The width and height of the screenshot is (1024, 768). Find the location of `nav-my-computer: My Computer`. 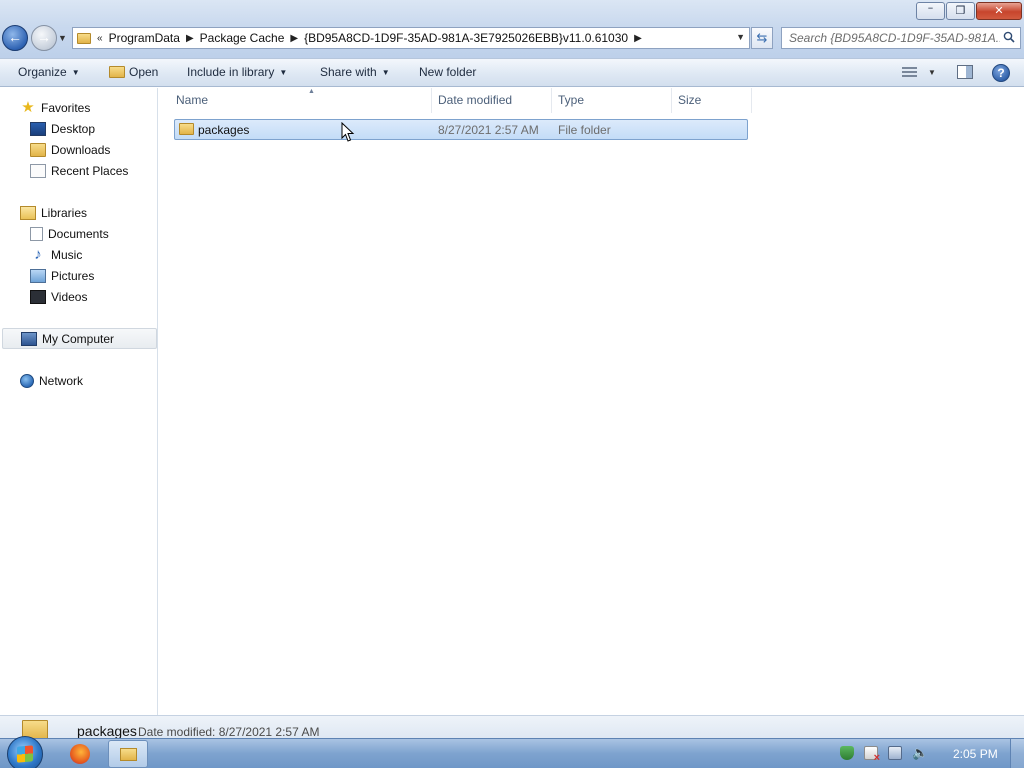

nav-my-computer: My Computer is located at coordinates (79, 338).